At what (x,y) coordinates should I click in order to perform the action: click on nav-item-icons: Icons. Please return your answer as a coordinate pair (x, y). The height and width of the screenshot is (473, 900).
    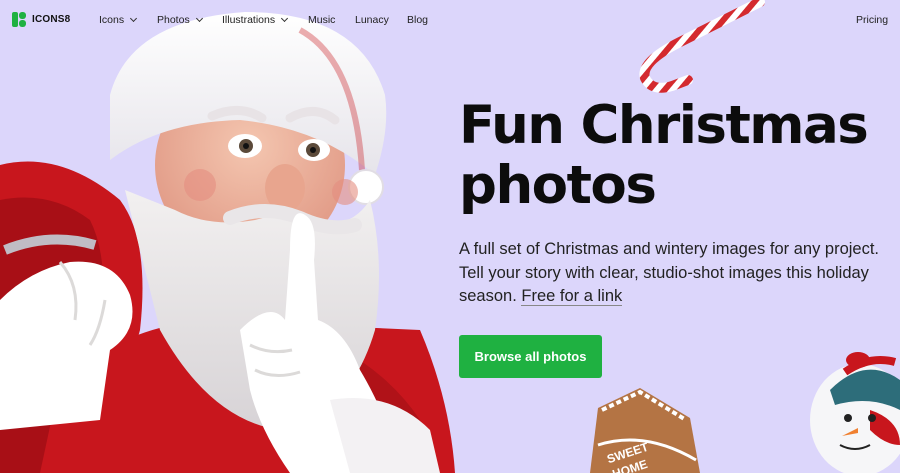
    Looking at the image, I should click on (118, 20).